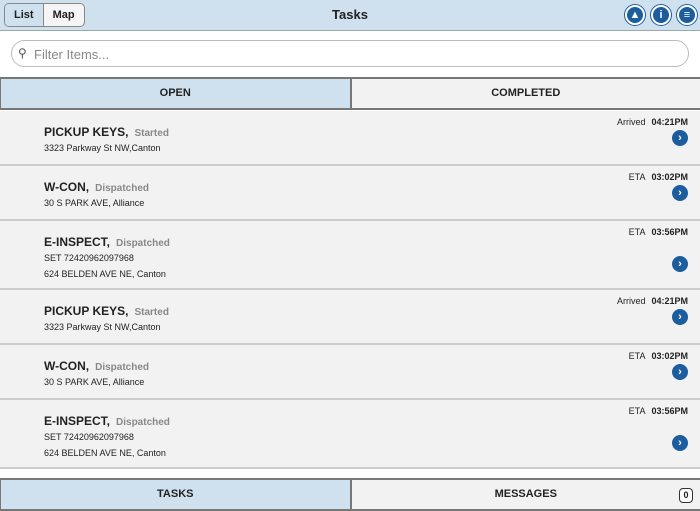 This screenshot has width=700, height=511. I want to click on tab-messages: MESSAGES 0, so click(525, 494).